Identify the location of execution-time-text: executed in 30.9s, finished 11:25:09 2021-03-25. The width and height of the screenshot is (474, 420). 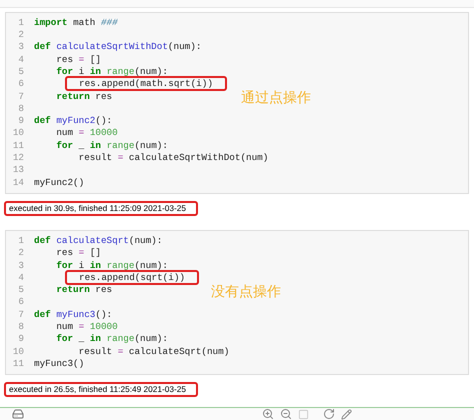
(101, 208).